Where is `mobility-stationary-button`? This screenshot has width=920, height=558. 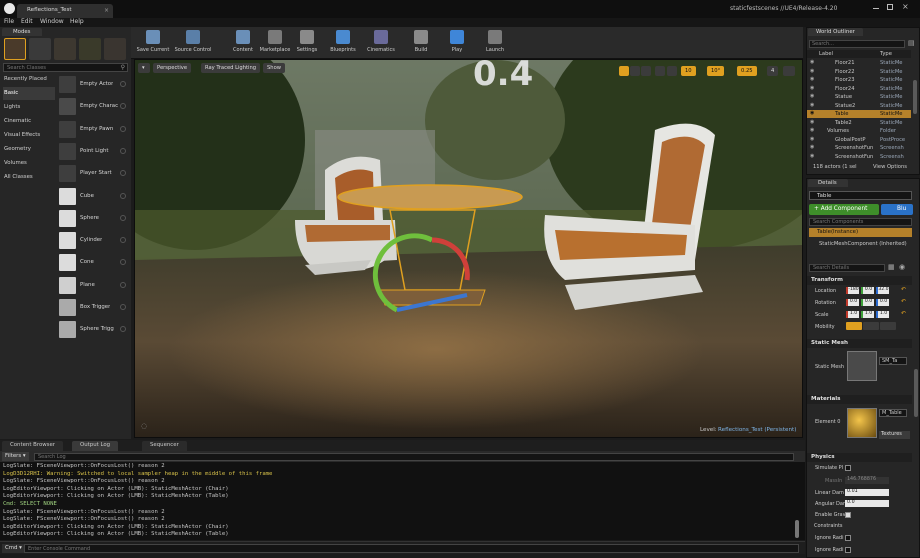 mobility-stationary-button is located at coordinates (871, 326).